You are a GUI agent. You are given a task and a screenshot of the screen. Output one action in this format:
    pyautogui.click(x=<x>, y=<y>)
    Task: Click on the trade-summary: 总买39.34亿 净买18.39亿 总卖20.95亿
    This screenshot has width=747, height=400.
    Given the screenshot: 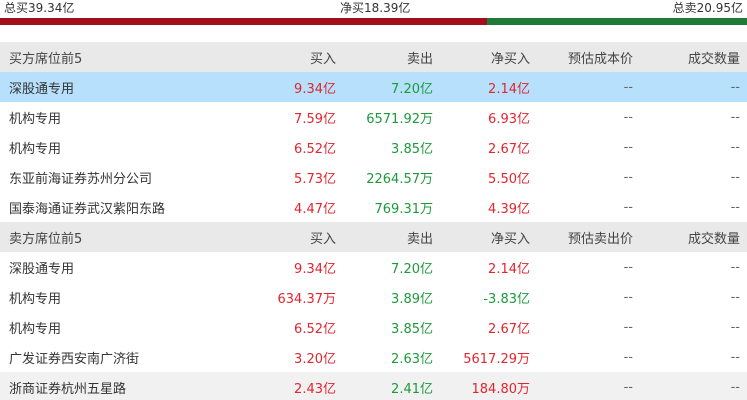 What is the action you would take?
    pyautogui.click(x=373, y=9)
    